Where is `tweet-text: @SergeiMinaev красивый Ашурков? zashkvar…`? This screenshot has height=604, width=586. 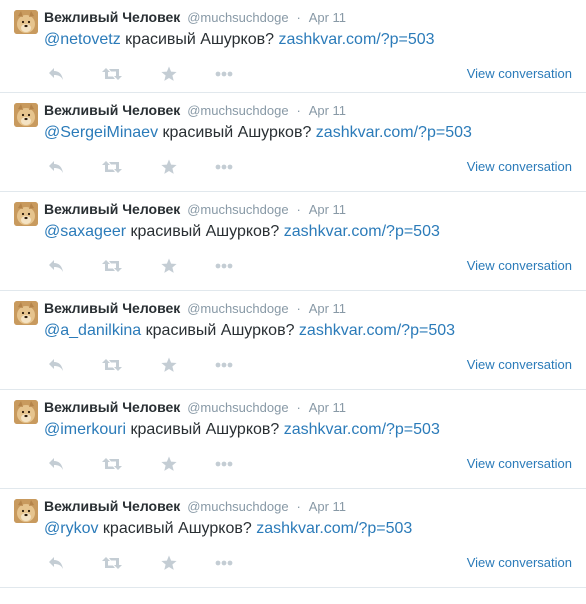 tweet-text: @SergeiMinaev красивый Ашурков? zashkvar… is located at coordinates (258, 133).